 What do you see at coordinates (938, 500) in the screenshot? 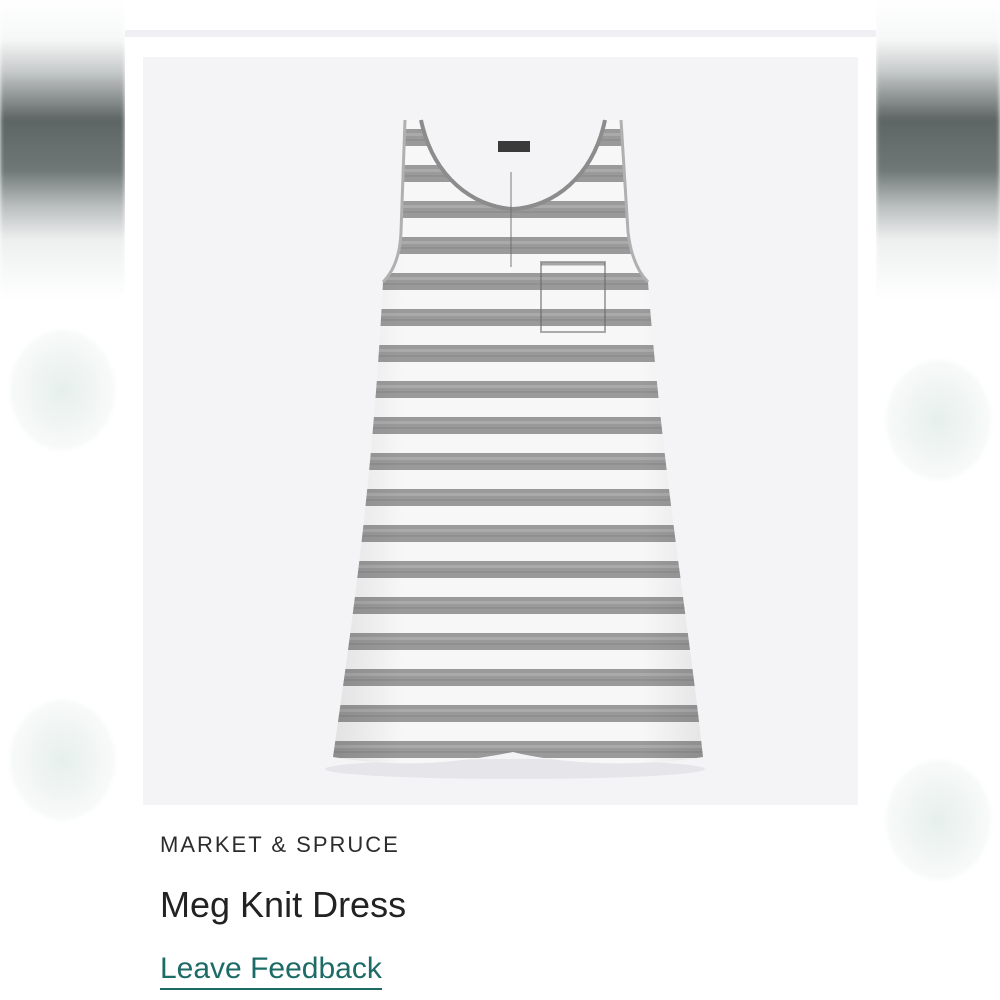
I see `blurred-background-right` at bounding box center [938, 500].